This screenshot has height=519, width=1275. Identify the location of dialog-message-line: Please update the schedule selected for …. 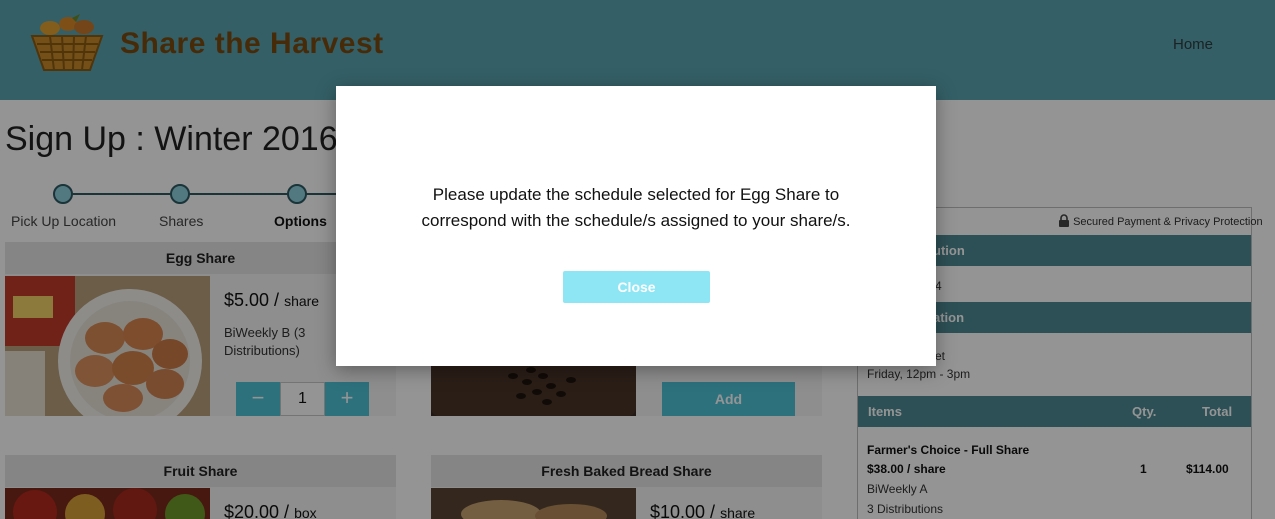
(636, 194).